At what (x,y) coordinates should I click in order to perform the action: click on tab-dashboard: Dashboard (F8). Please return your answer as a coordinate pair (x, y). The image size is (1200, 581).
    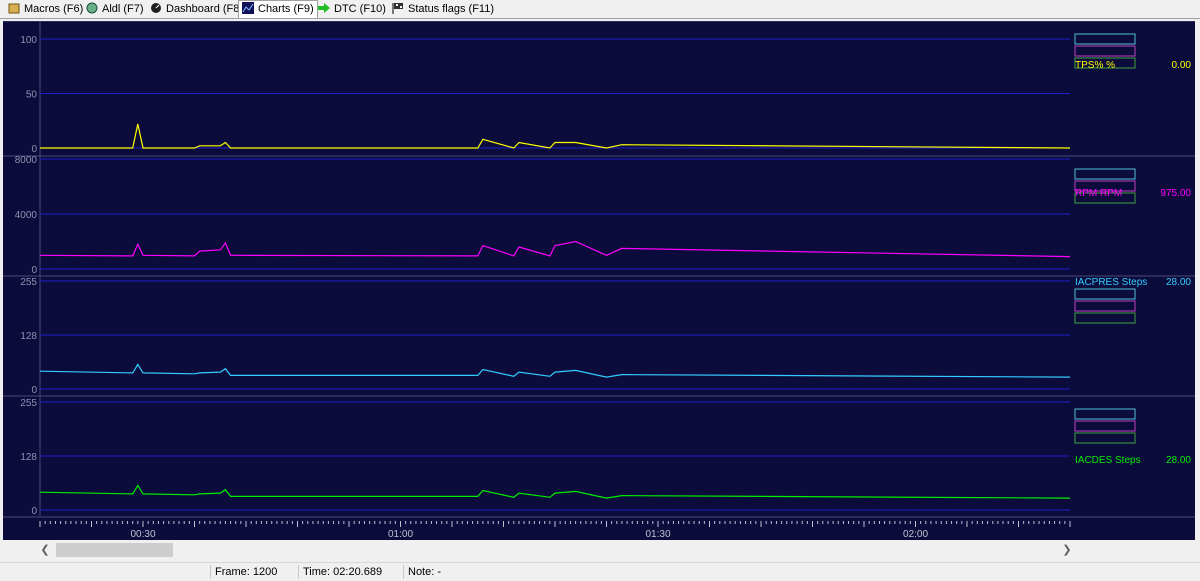
    Looking at the image, I should click on (196, 9).